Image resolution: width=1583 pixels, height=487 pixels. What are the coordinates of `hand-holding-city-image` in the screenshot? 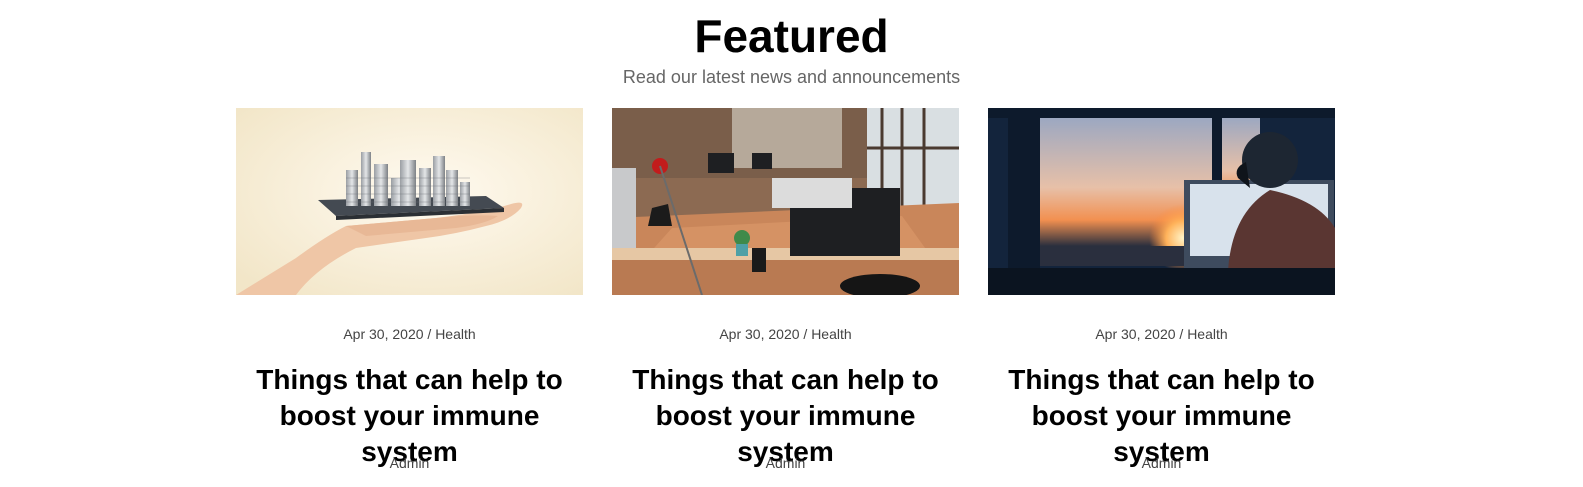 It's located at (409, 201).